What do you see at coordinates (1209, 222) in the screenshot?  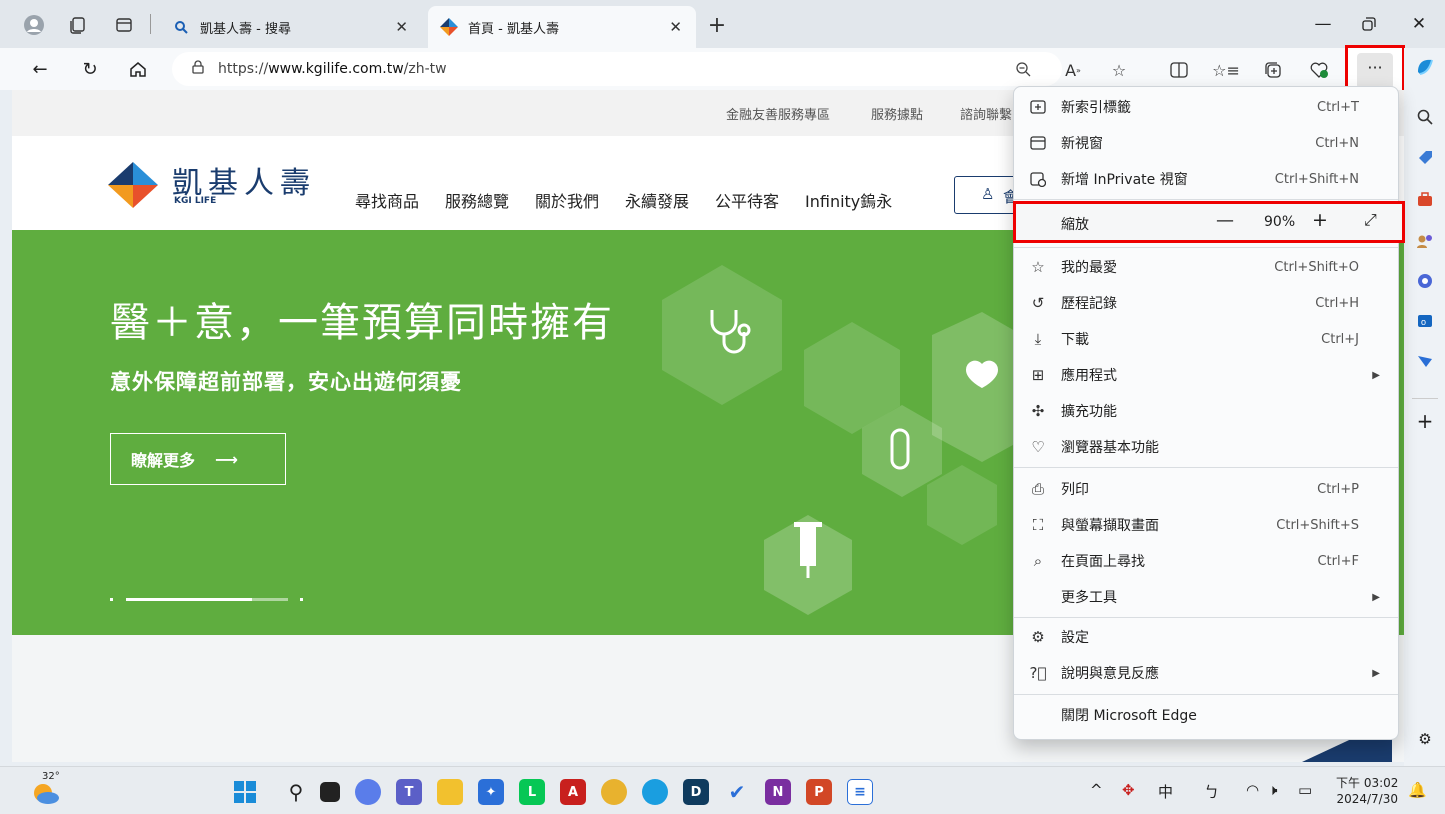 I see `menu-zoom-row: 縮放 — 90% + ⤢` at bounding box center [1209, 222].